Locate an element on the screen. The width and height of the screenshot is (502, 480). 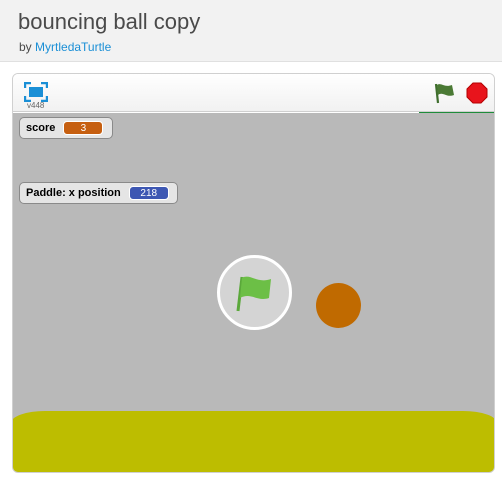
paddle-x-monitor: Paddle: x position 218 is located at coordinates (98, 193).